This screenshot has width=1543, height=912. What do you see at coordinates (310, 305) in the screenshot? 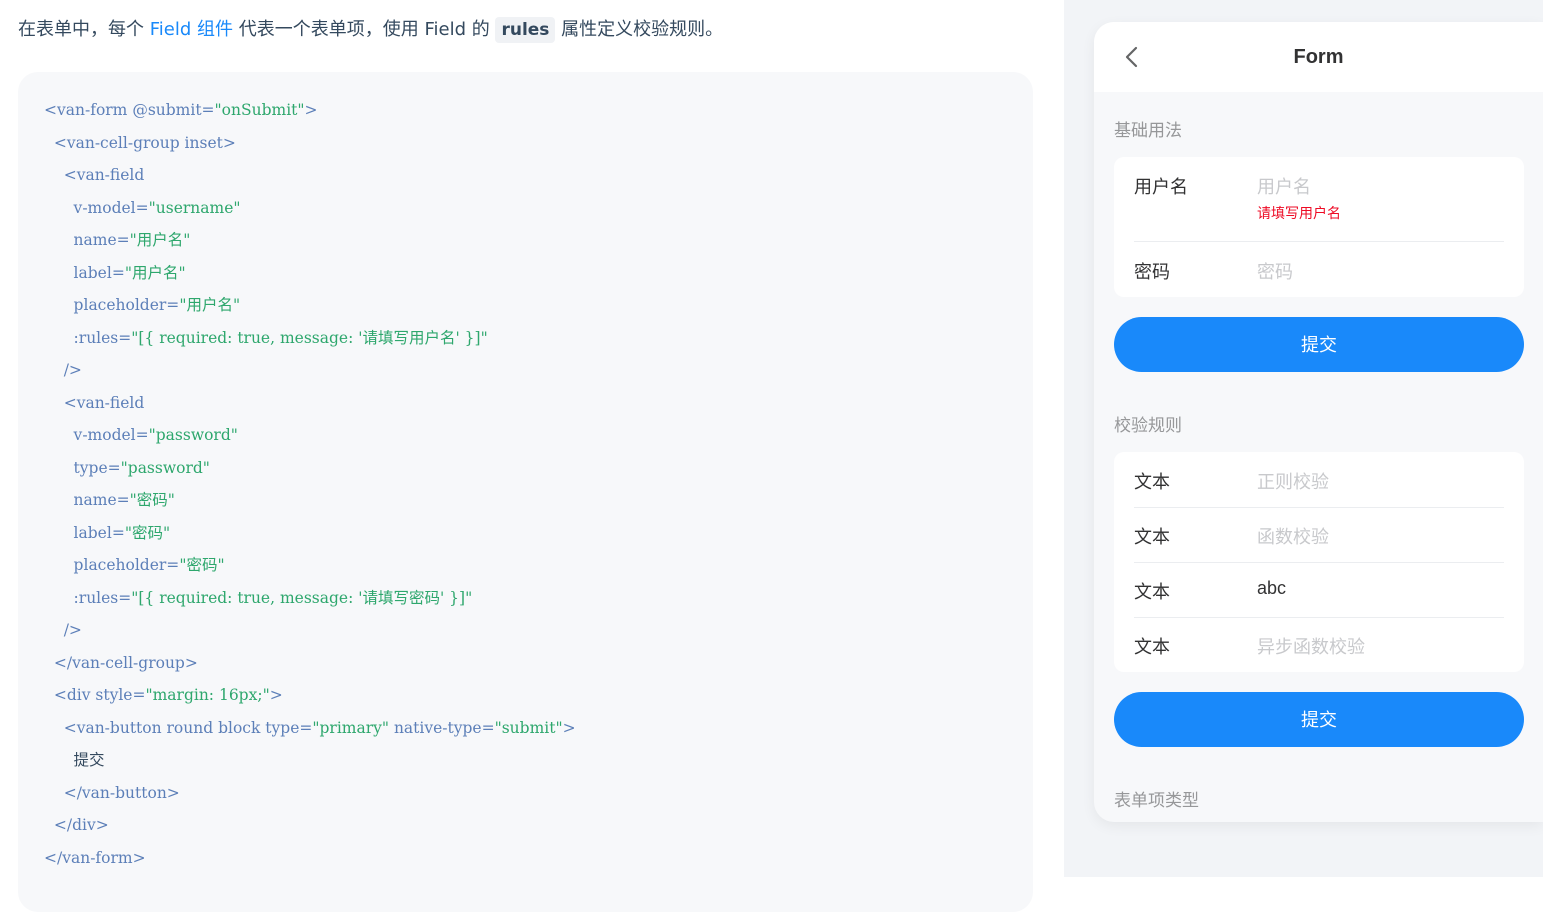
I see `code-line: placeholder="用户名"` at bounding box center [310, 305].